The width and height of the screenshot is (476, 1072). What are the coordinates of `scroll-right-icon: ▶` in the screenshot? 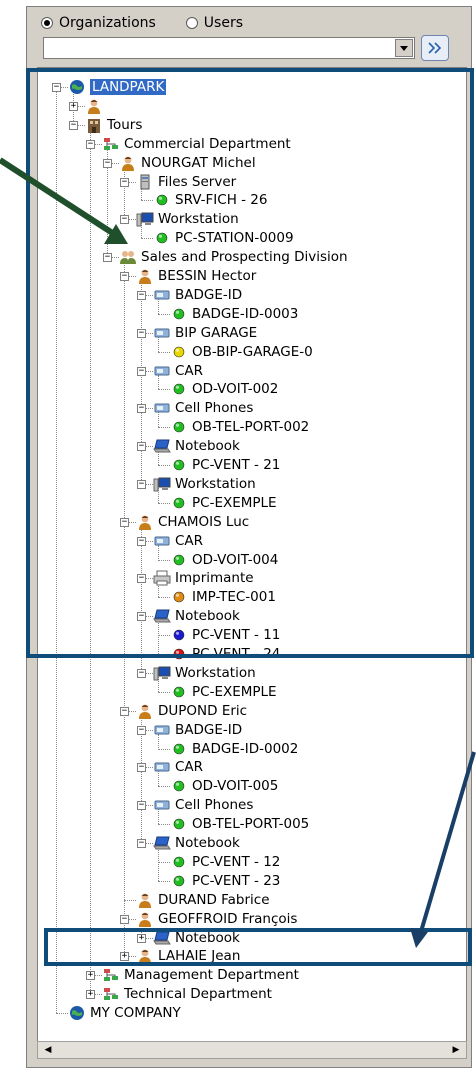 It's located at (456, 1050).